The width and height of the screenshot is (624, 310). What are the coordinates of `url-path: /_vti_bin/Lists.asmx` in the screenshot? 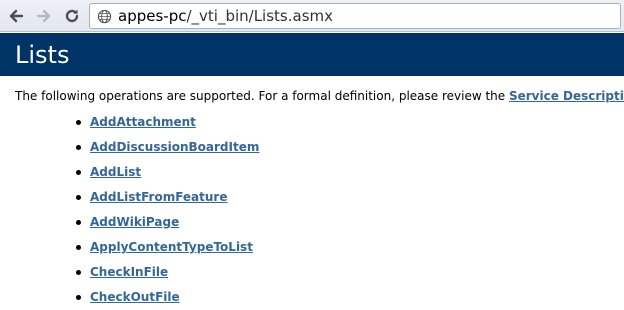 It's located at (259, 16).